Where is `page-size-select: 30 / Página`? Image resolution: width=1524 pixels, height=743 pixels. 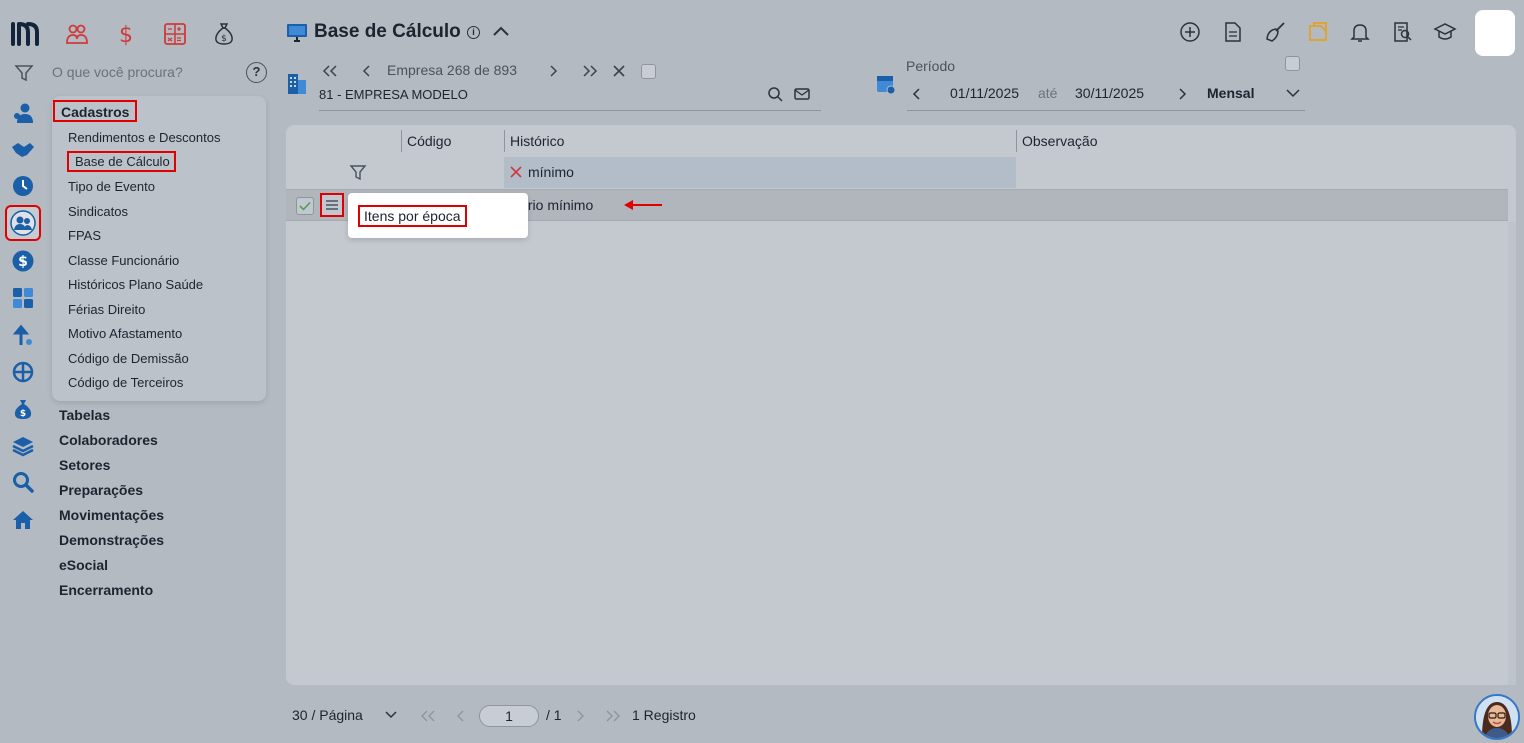
page-size-select: 30 / Página is located at coordinates (327, 715).